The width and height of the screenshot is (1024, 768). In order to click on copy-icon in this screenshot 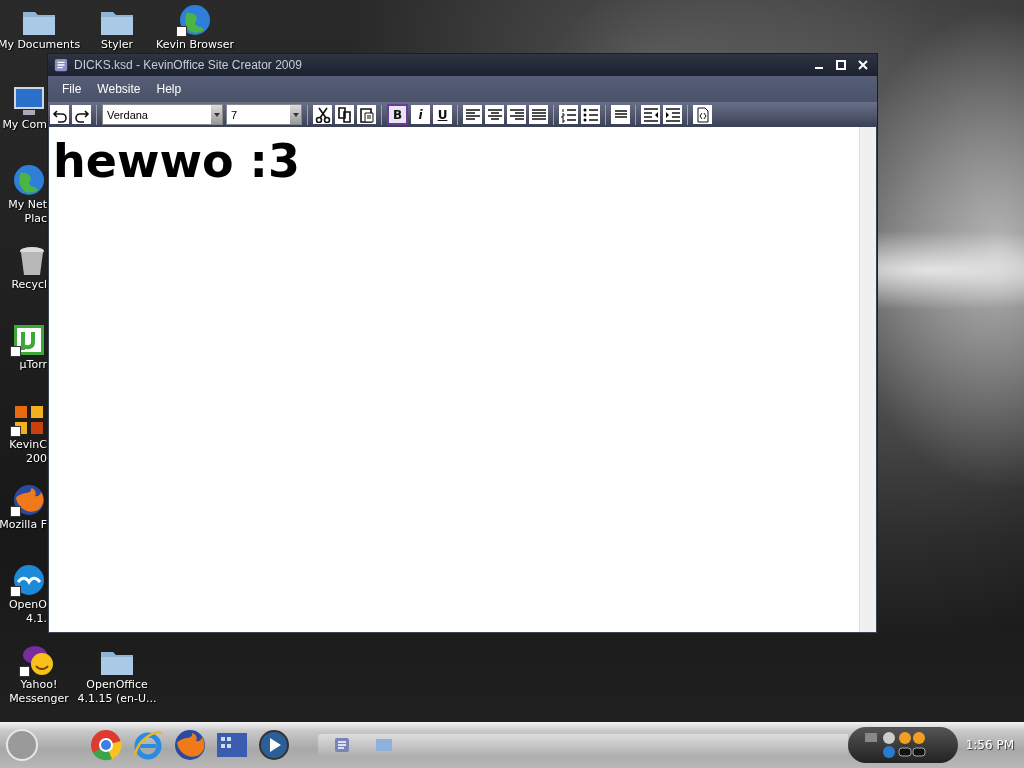, I will do `click(344, 114)`.